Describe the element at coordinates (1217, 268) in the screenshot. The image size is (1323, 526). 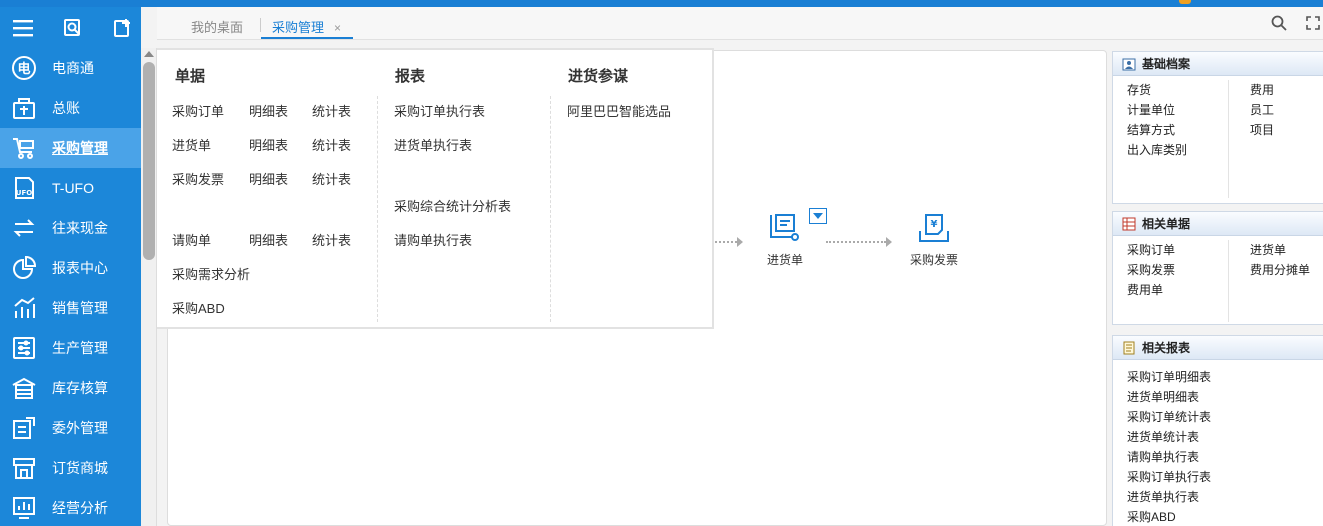
I see `panel-related-documents: 相关单据 采购订单 采购发票 费用单 进货单 费用分摊单` at that location.